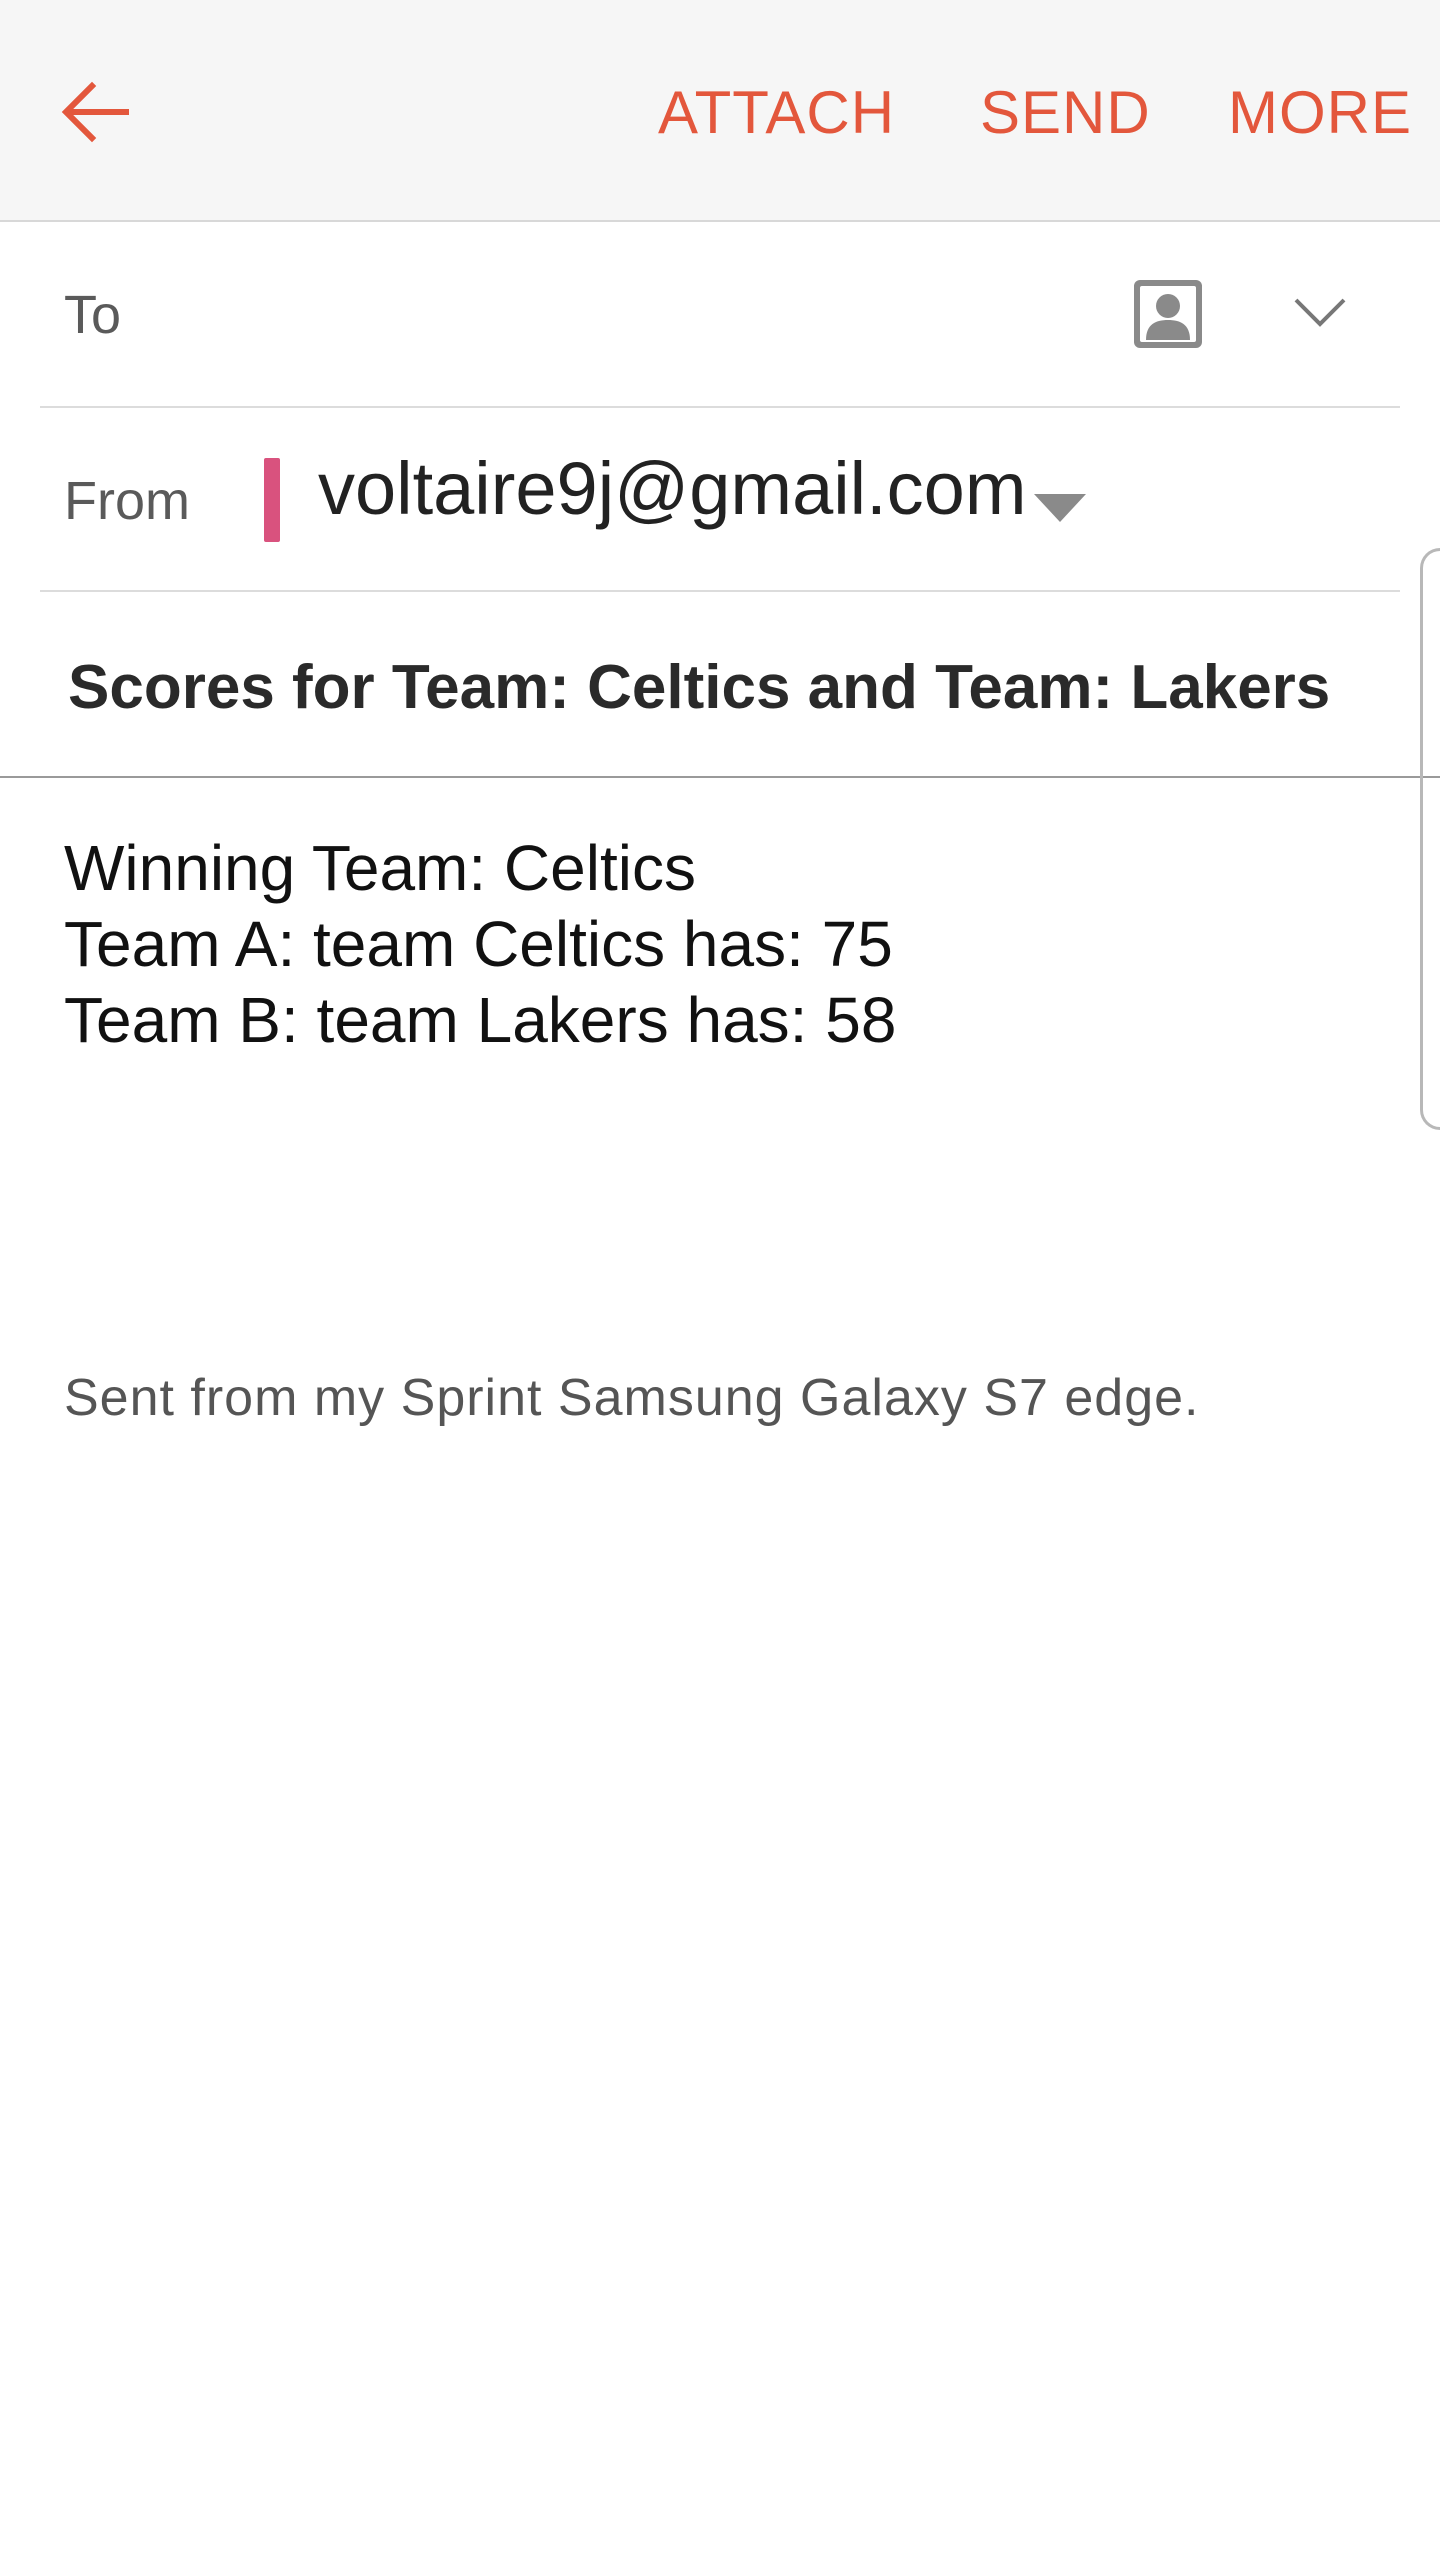 This screenshot has width=1440, height=2560. What do you see at coordinates (380, 868) in the screenshot?
I see `body-line: Winning Team: Celtics` at bounding box center [380, 868].